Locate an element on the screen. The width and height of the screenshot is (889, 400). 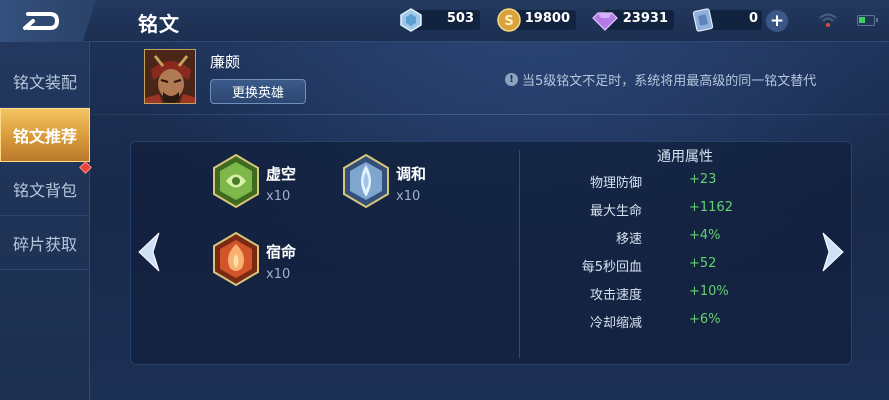
rune-fate-icon is located at coordinates (236, 259).